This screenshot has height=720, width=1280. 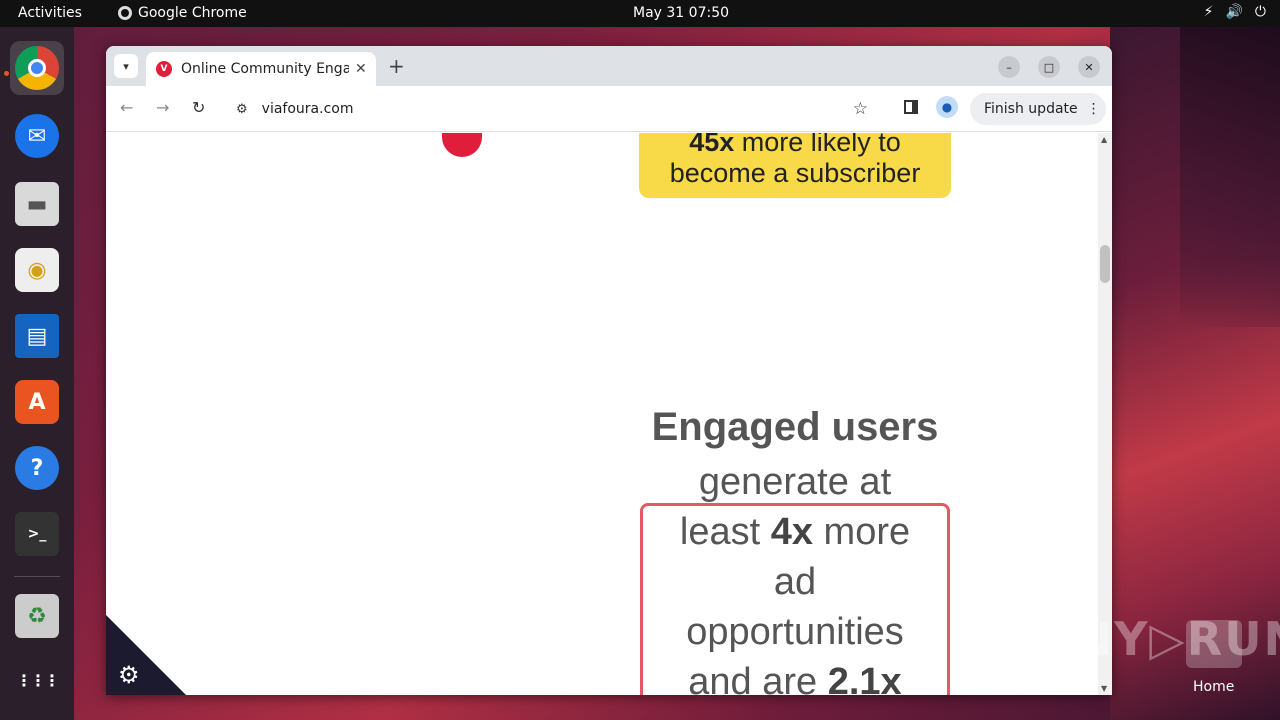 I want to click on scroll-down-arrow-icon: ▼, so click(x=1104, y=688).